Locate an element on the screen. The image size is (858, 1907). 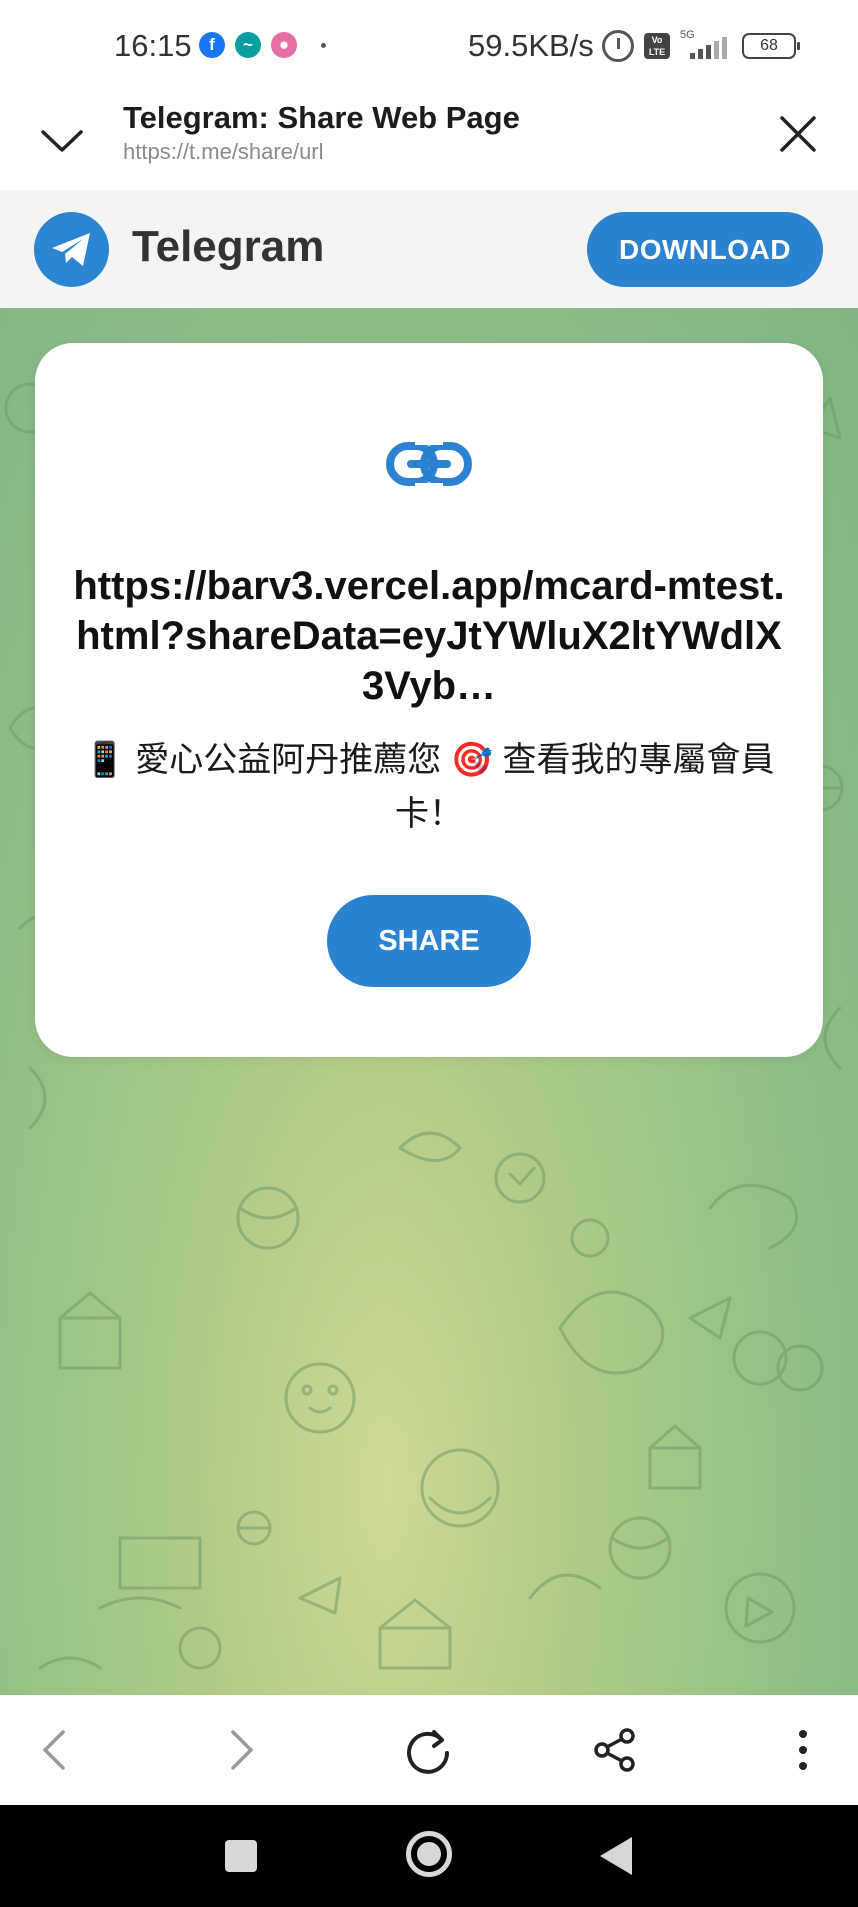
network-speed: 59.5KB/s is located at coordinates (531, 45).